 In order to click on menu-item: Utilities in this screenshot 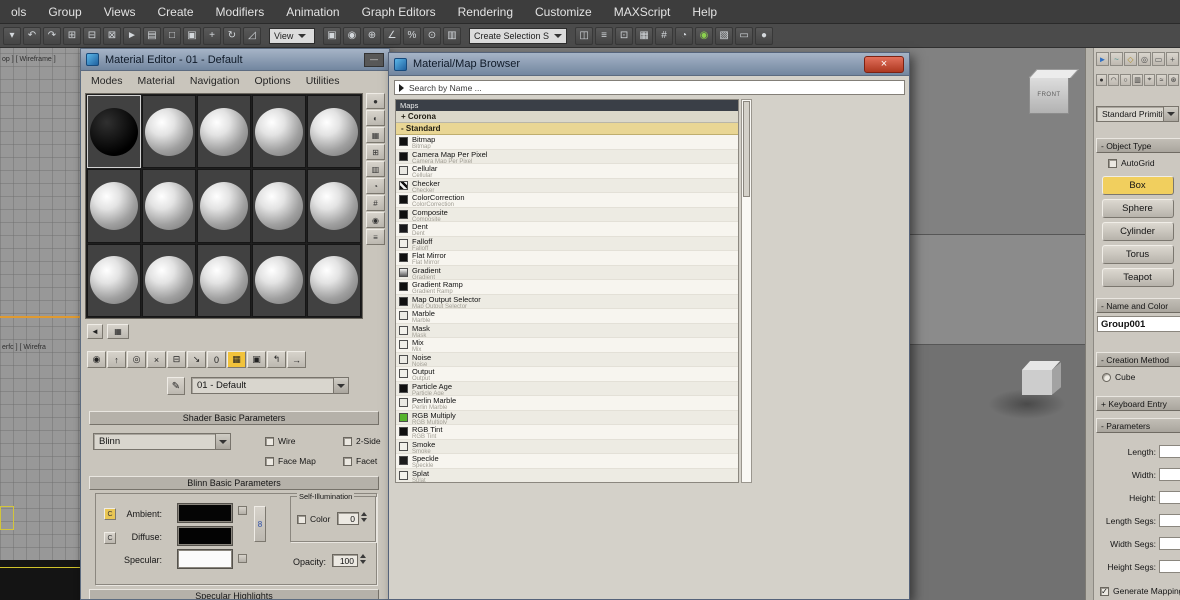, I will do `click(323, 81)`.